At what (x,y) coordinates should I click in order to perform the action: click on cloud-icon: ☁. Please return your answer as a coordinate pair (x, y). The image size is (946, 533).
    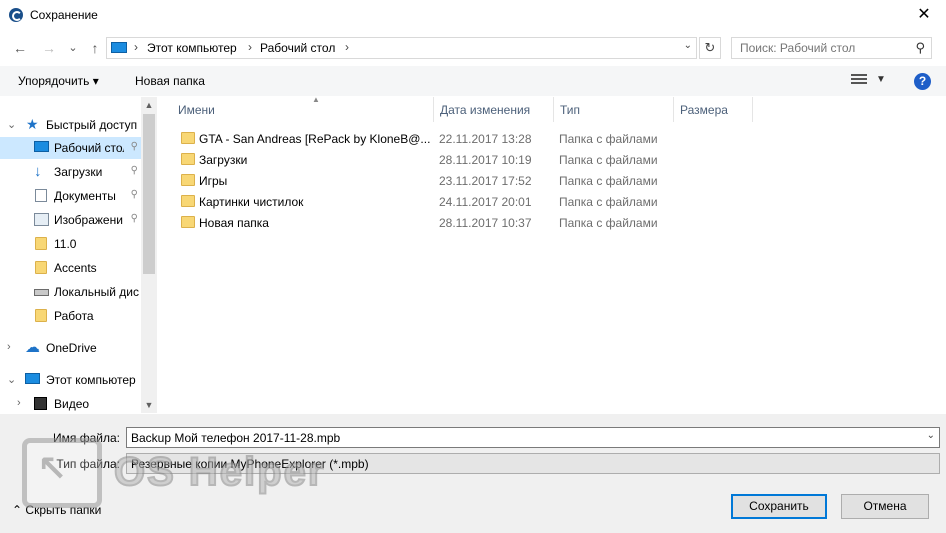
    Looking at the image, I should click on (32, 347).